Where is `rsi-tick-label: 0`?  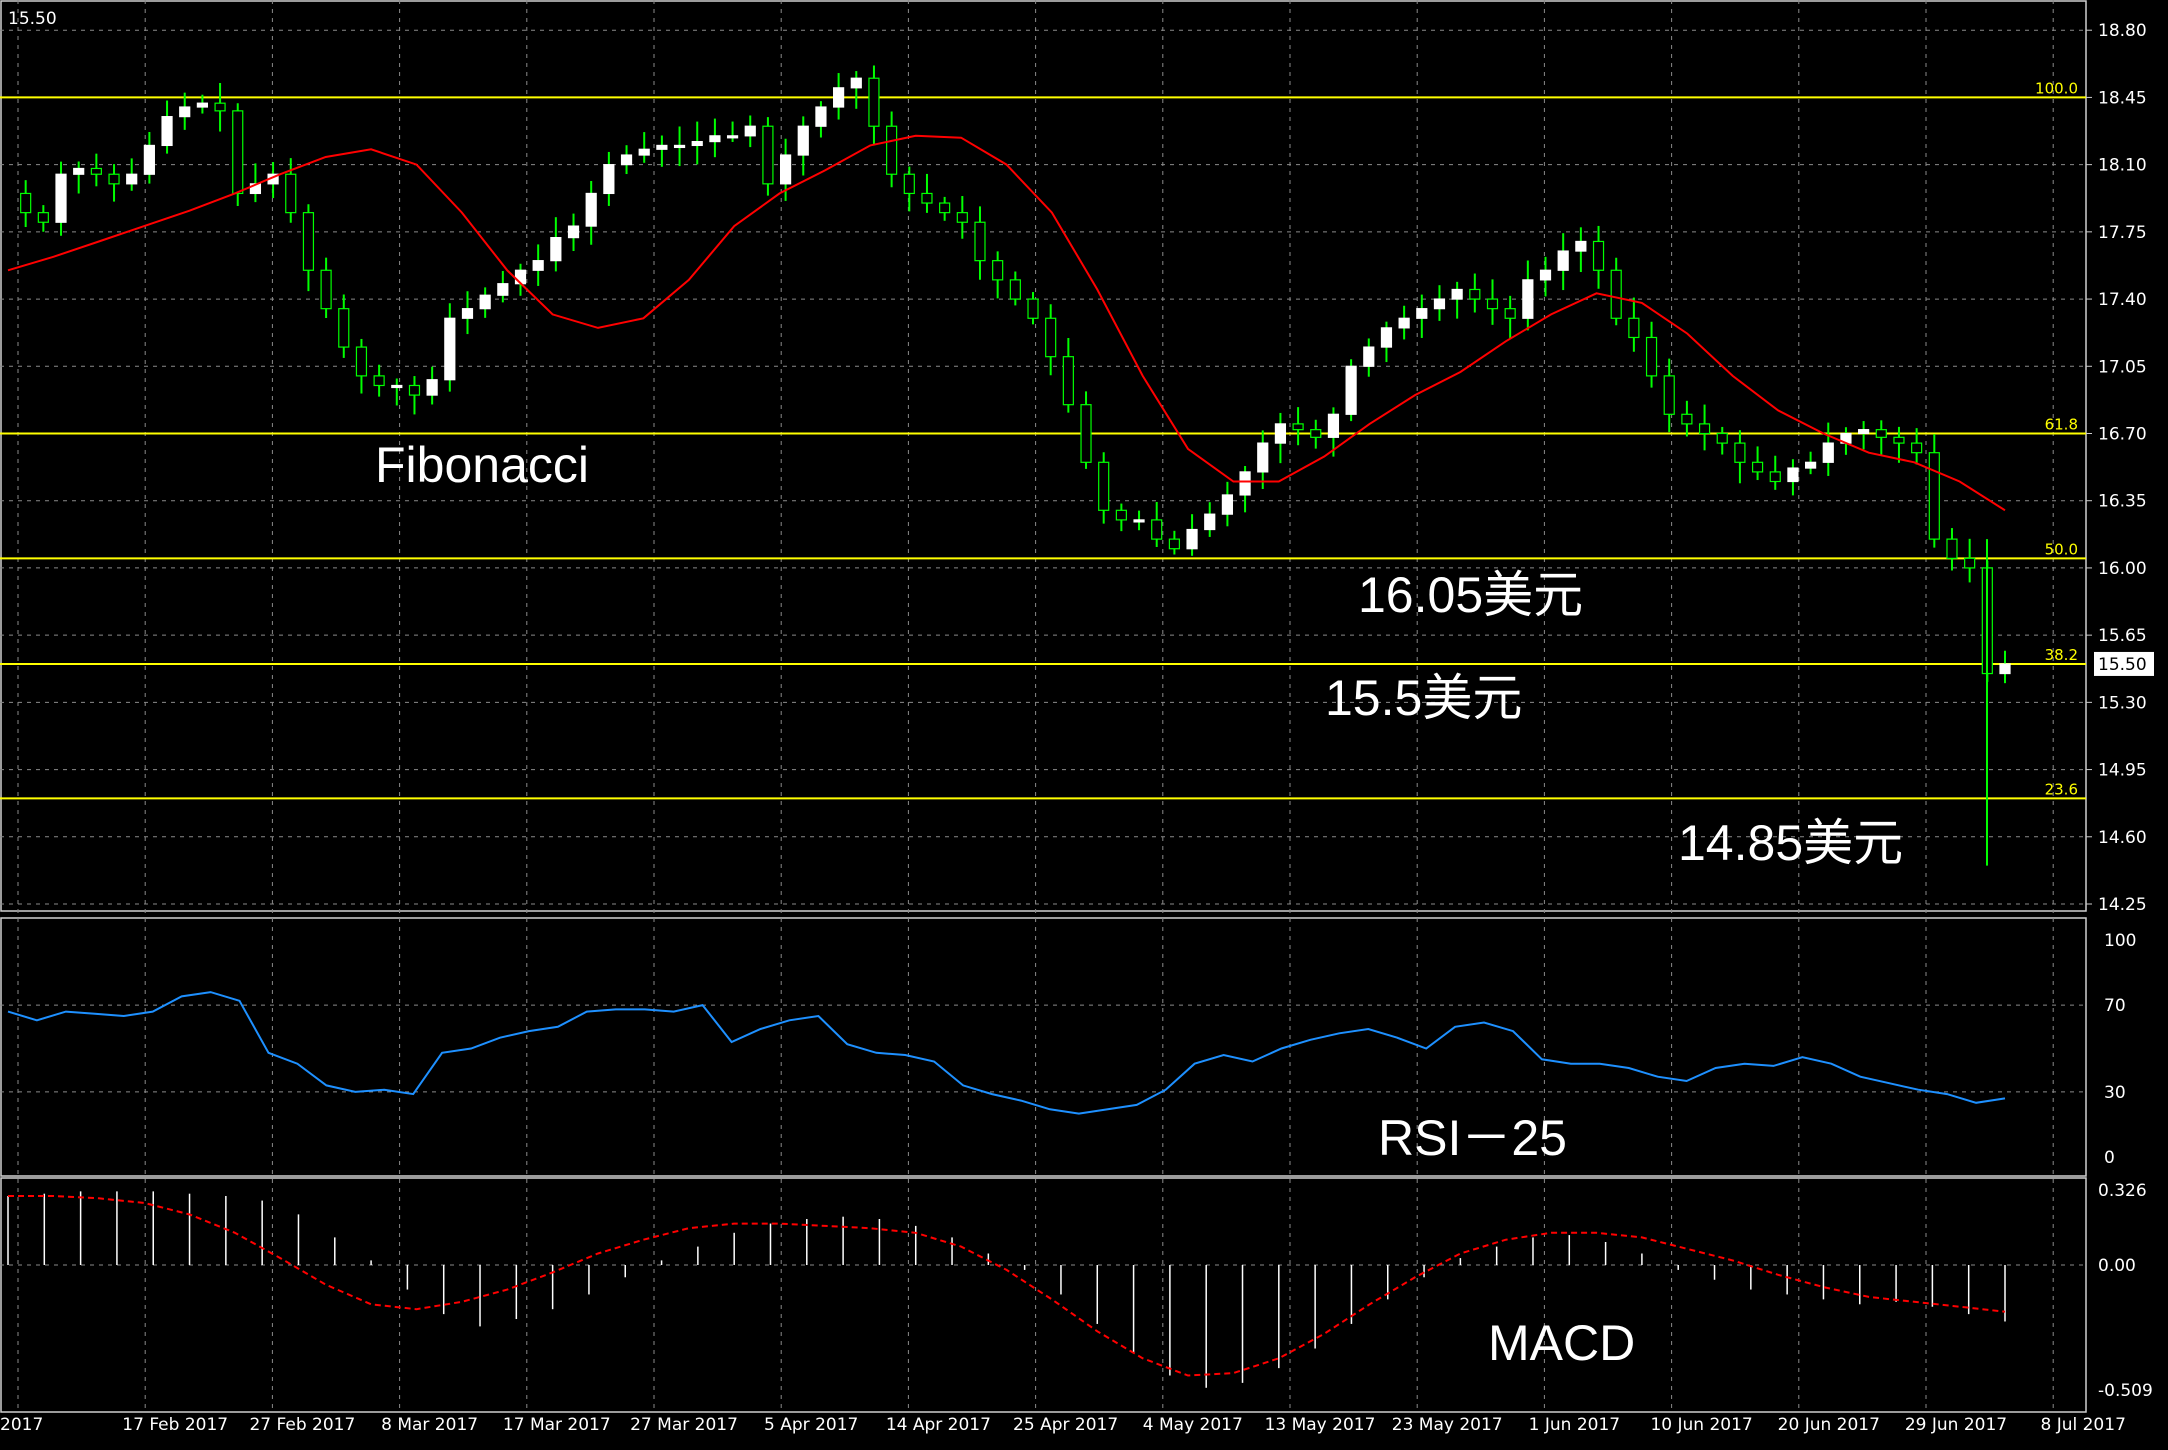 rsi-tick-label: 0 is located at coordinates (2109, 1158).